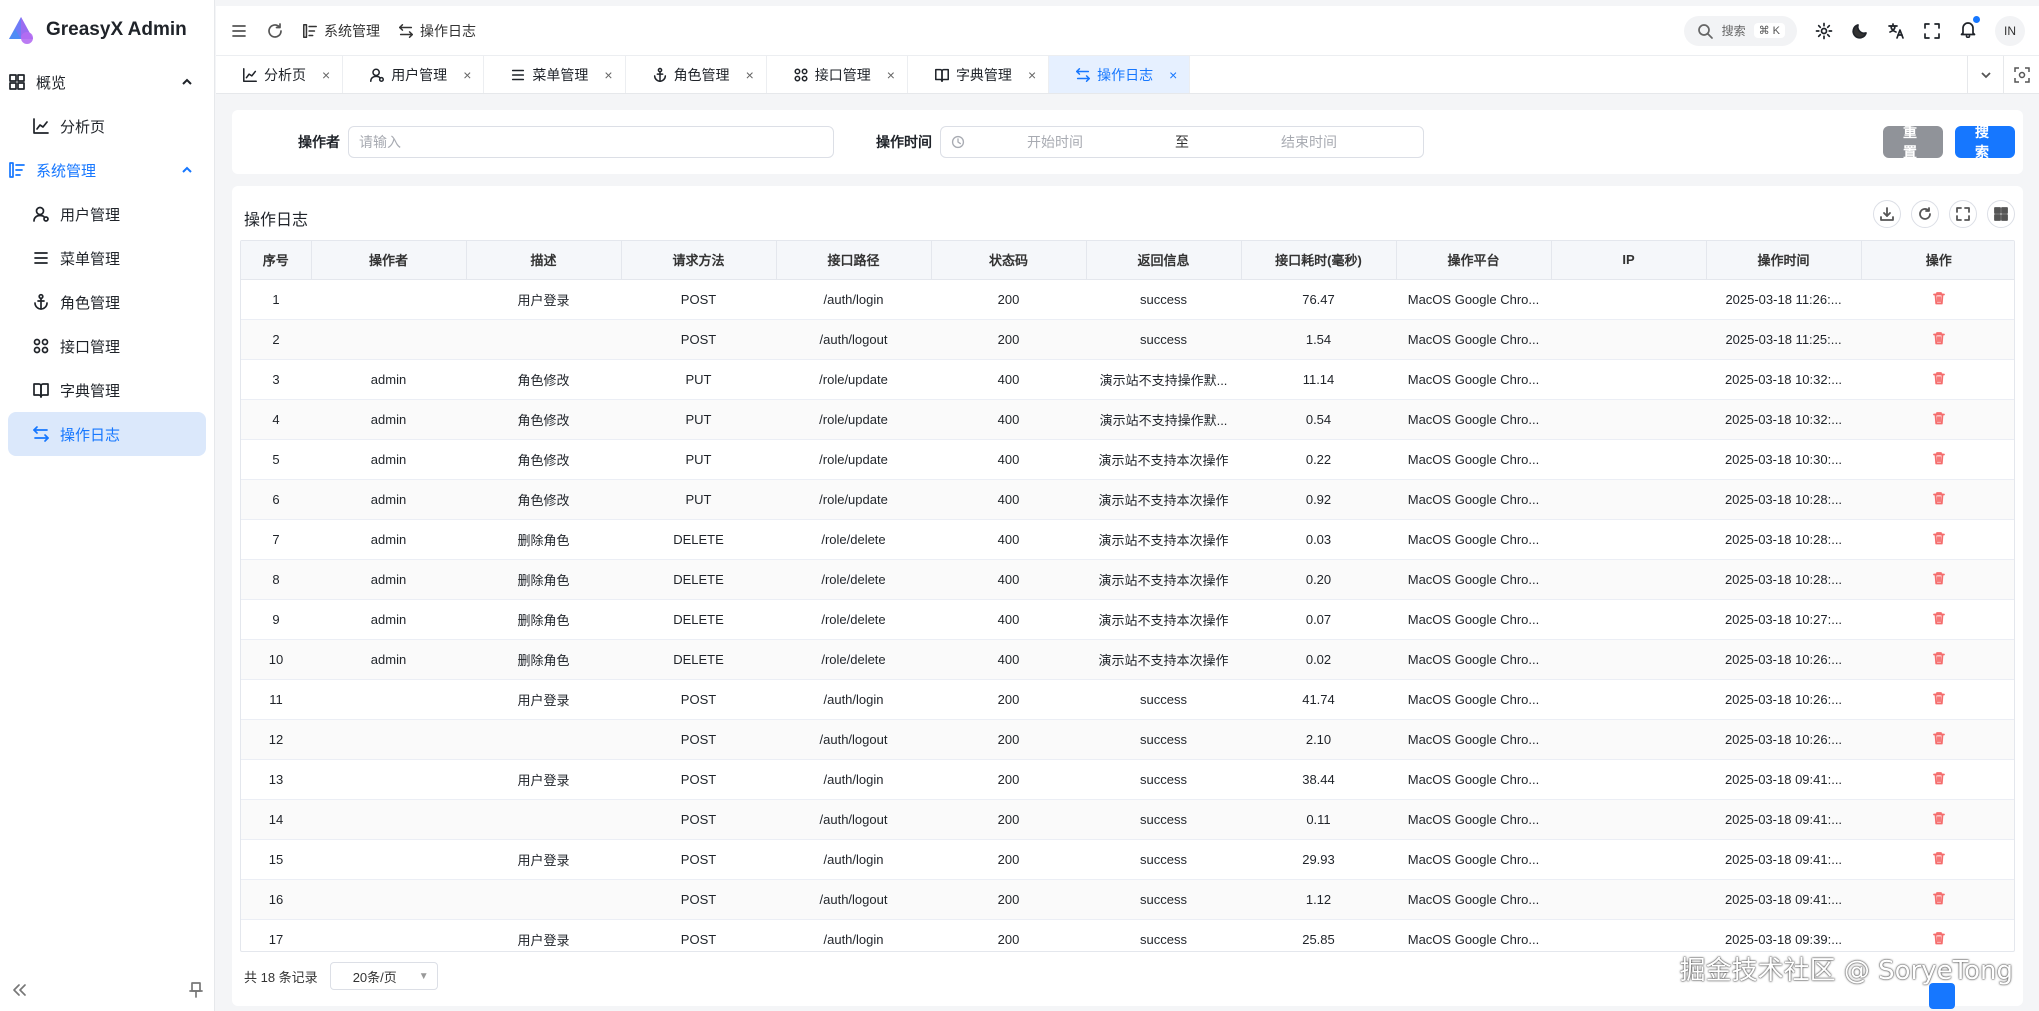  I want to click on column-header: 状态码, so click(1009, 260).